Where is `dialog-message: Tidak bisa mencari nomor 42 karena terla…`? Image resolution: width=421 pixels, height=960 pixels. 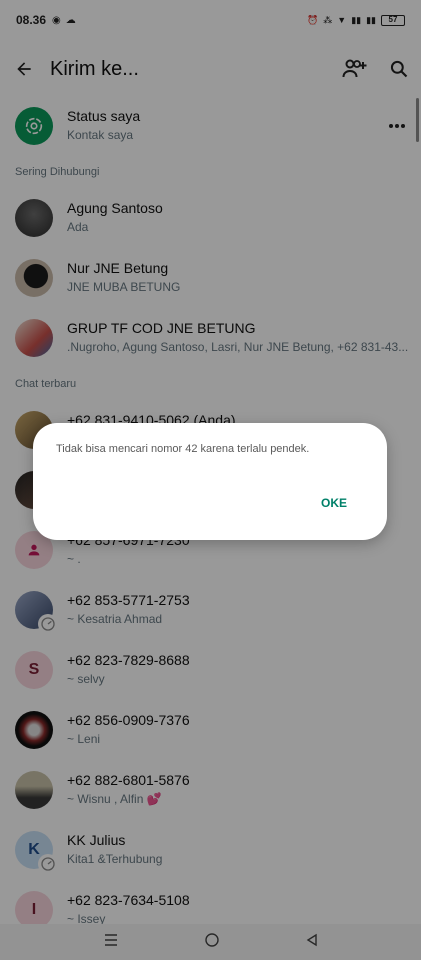 dialog-message: Tidak bisa mencari nomor 42 karena terla… is located at coordinates (183, 449).